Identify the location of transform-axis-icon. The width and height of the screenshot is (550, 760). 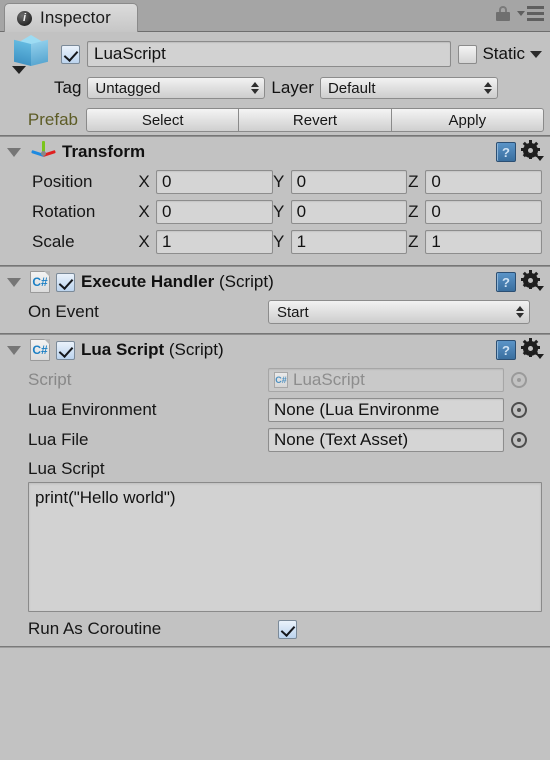
(43, 152).